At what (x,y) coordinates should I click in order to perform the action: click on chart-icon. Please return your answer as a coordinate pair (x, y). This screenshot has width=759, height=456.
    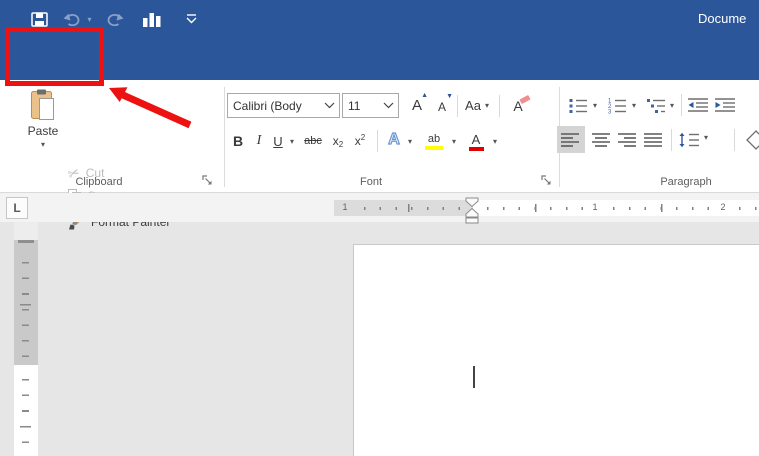
    Looking at the image, I should click on (152, 19).